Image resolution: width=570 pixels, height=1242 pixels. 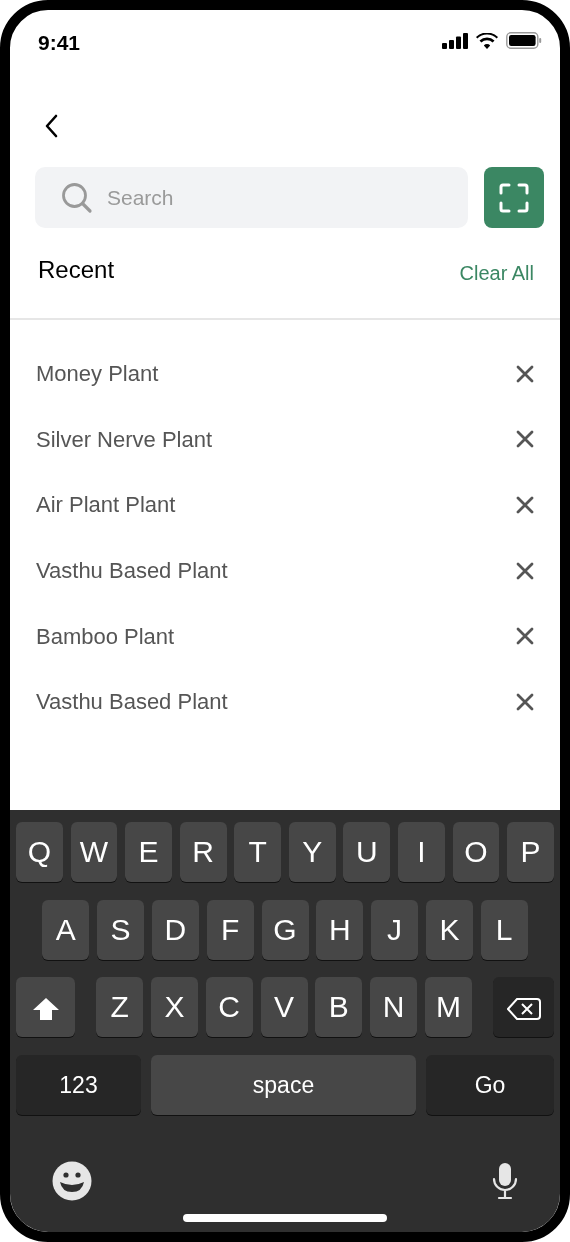 What do you see at coordinates (66, 929) in the screenshot?
I see `key: A` at bounding box center [66, 929].